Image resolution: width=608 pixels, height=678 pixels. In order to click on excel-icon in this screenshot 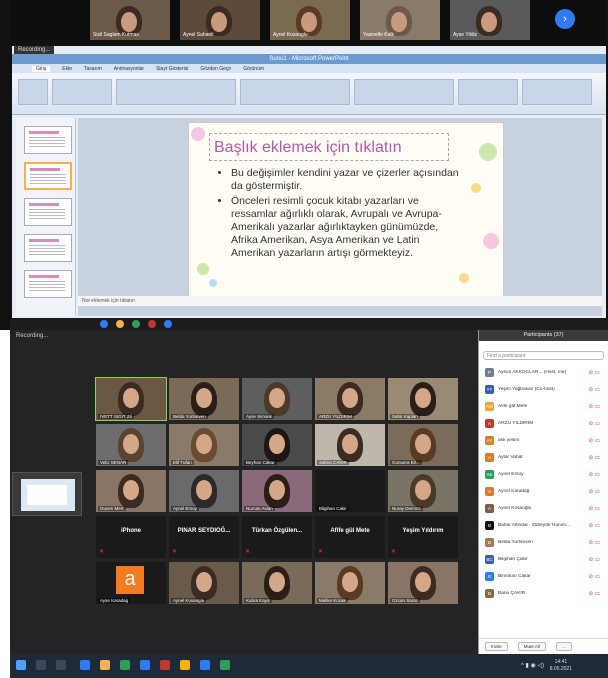, I will do `click(225, 665)`.